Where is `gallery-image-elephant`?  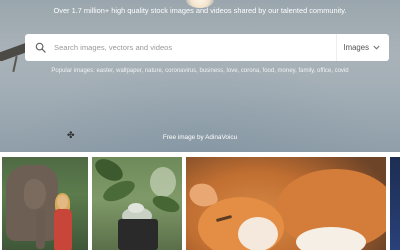 gallery-image-elephant is located at coordinates (45, 203).